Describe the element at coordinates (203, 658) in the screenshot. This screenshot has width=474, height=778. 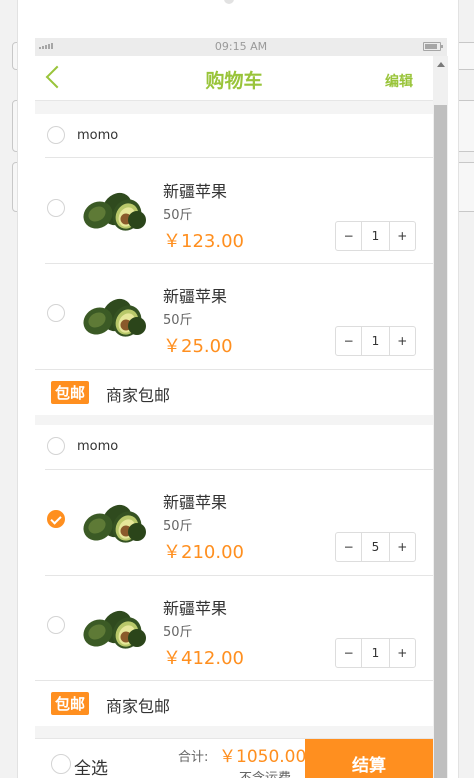
I see `product-price: ￥412.00` at that location.